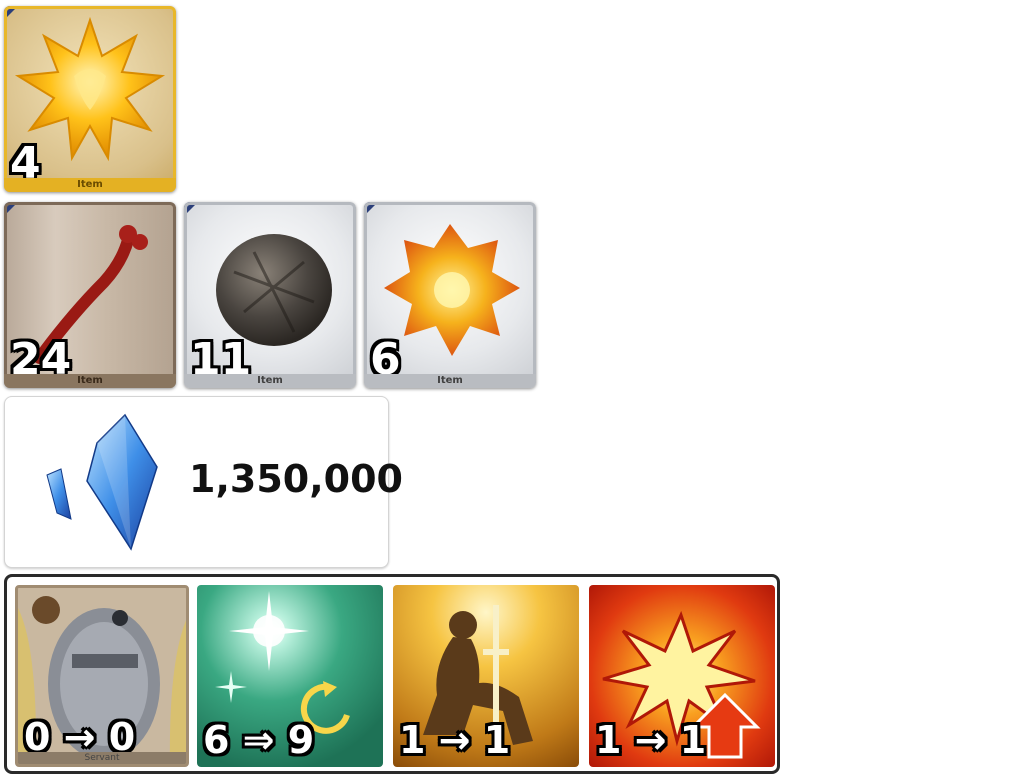 The height and width of the screenshot is (778, 1024). Describe the element at coordinates (290, 676) in the screenshot. I see `skill1-tile: 6 ⇒ 9` at that location.